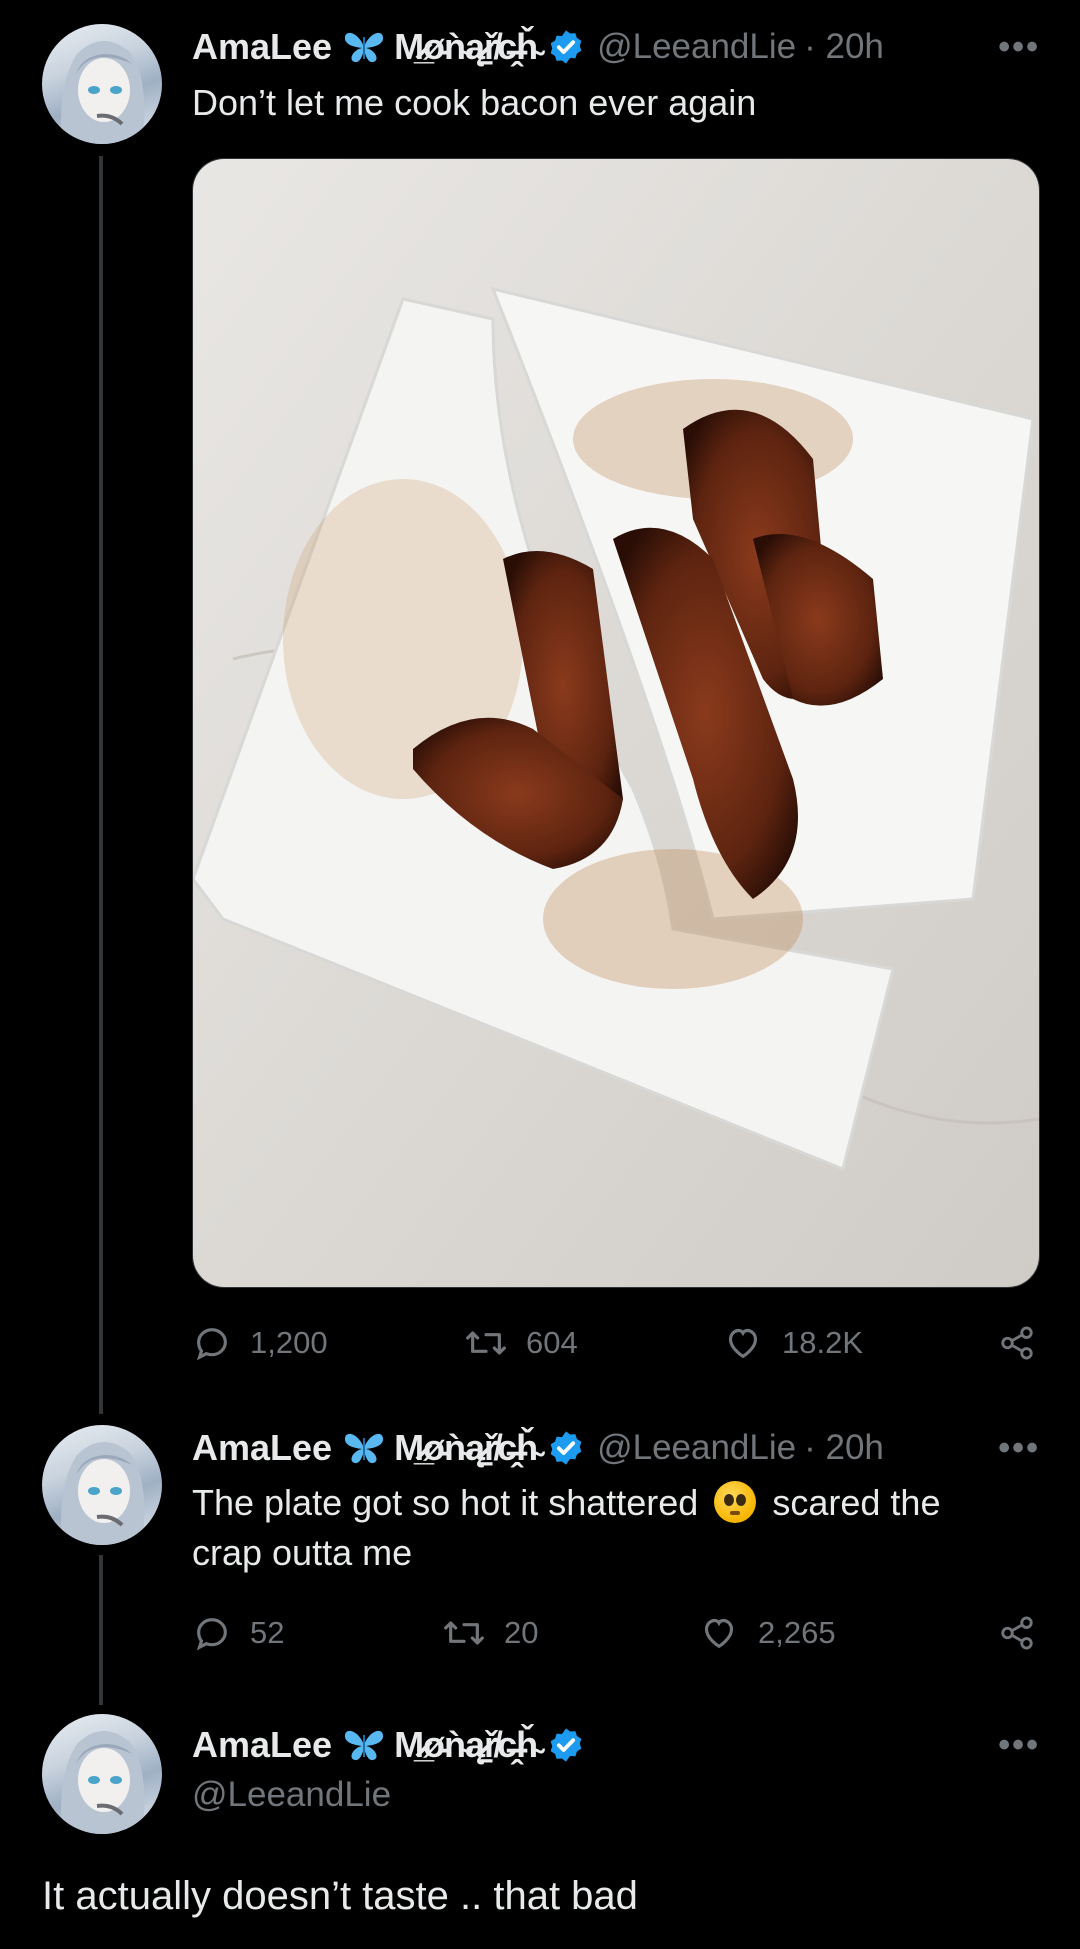 The width and height of the screenshot is (1080, 1949). What do you see at coordinates (735, 1502) in the screenshot?
I see `flushed-face-icon` at bounding box center [735, 1502].